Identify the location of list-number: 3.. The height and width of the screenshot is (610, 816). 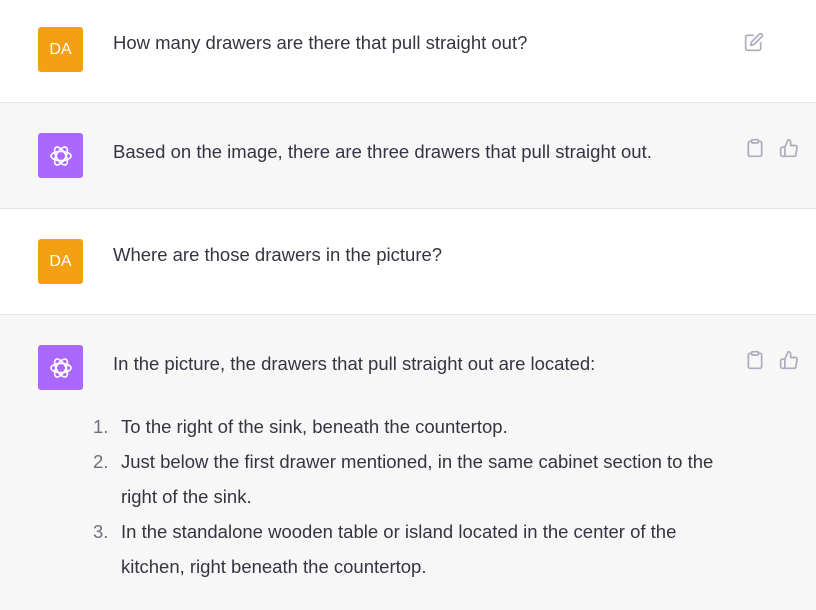
(101, 531).